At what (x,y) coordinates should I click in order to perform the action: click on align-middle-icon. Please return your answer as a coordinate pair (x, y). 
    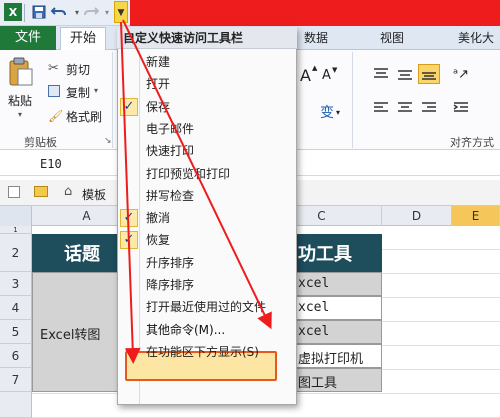
    Looking at the image, I should click on (405, 74).